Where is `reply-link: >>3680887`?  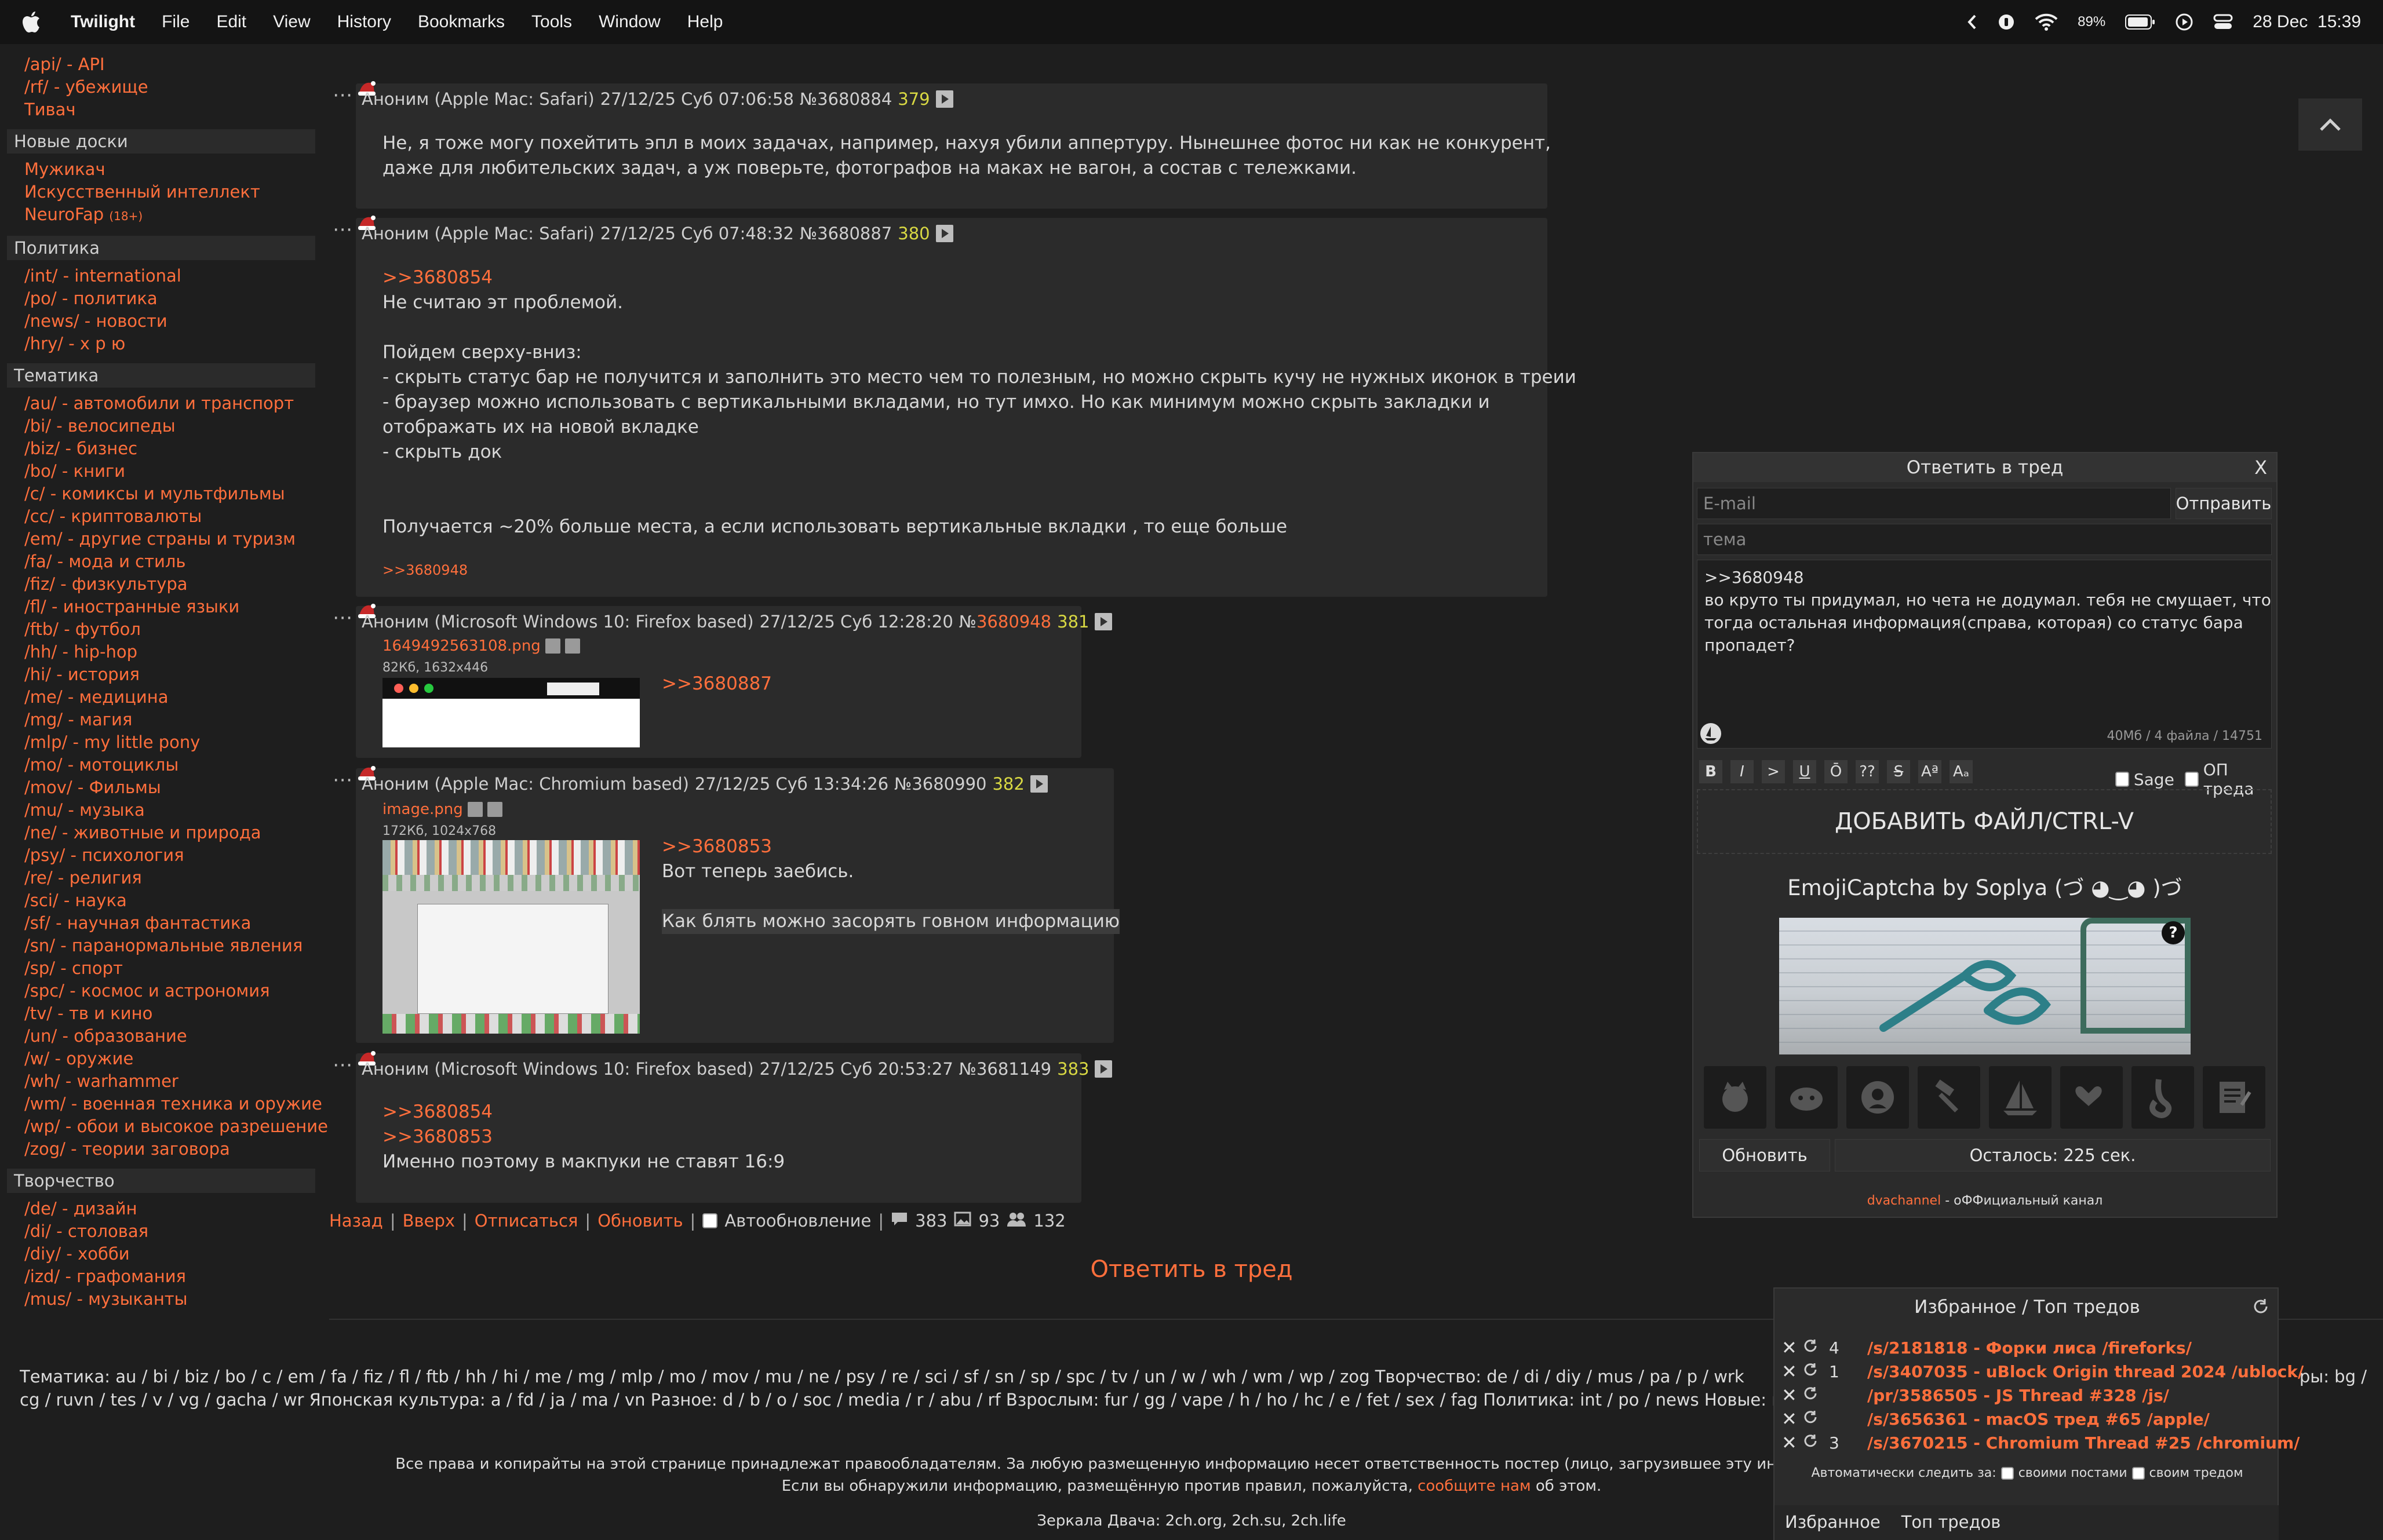 reply-link: >>3680887 is located at coordinates (717, 683).